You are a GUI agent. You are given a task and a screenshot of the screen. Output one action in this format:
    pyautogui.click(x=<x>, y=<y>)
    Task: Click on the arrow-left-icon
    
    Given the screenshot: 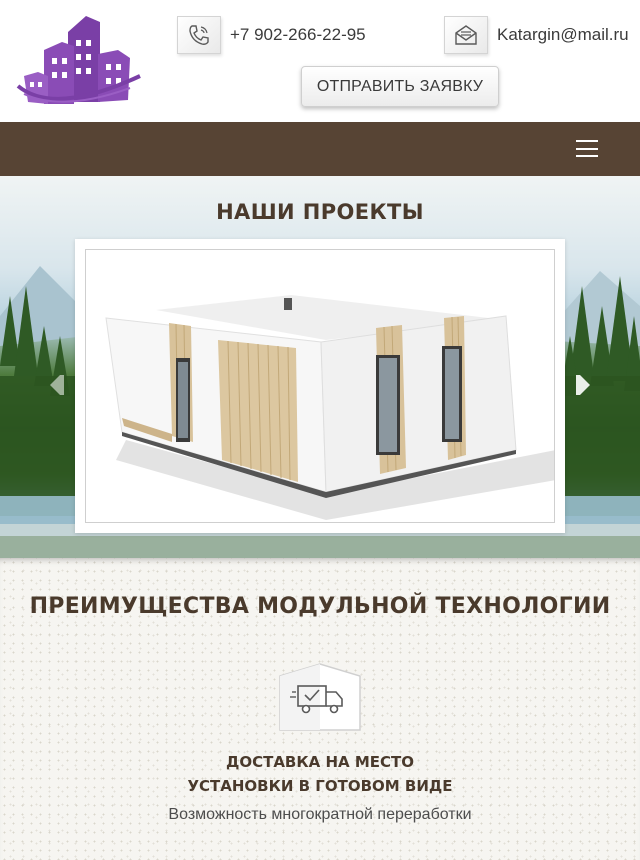 What is the action you would take?
    pyautogui.click(x=56, y=385)
    